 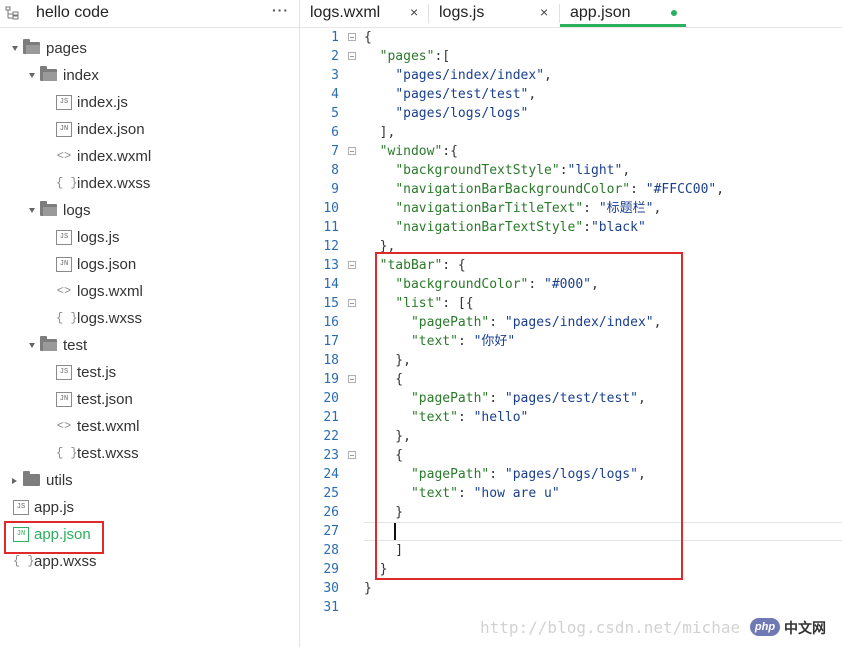 I want to click on code-line: 6 ],, so click(x=571, y=132).